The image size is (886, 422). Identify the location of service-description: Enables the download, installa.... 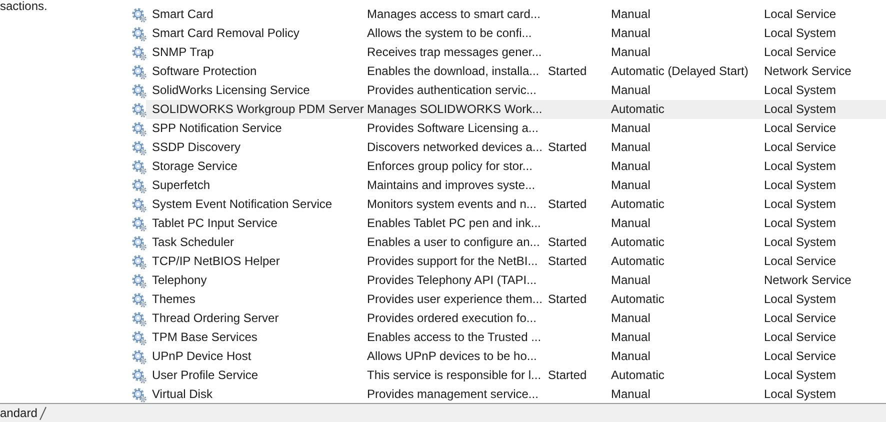
(453, 71).